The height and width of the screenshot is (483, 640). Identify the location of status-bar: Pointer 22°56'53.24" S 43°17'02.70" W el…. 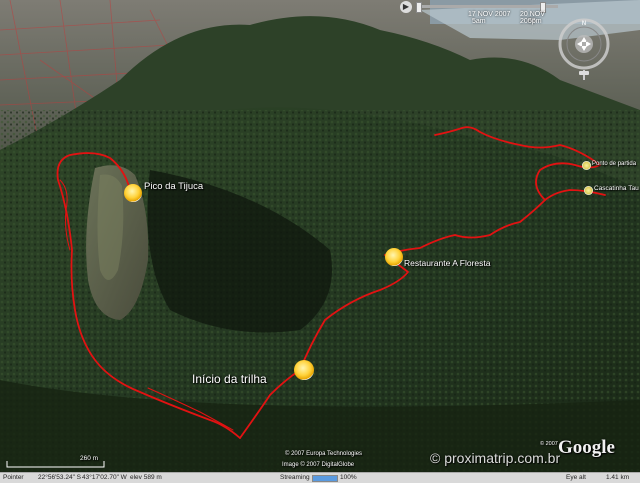
(320, 477).